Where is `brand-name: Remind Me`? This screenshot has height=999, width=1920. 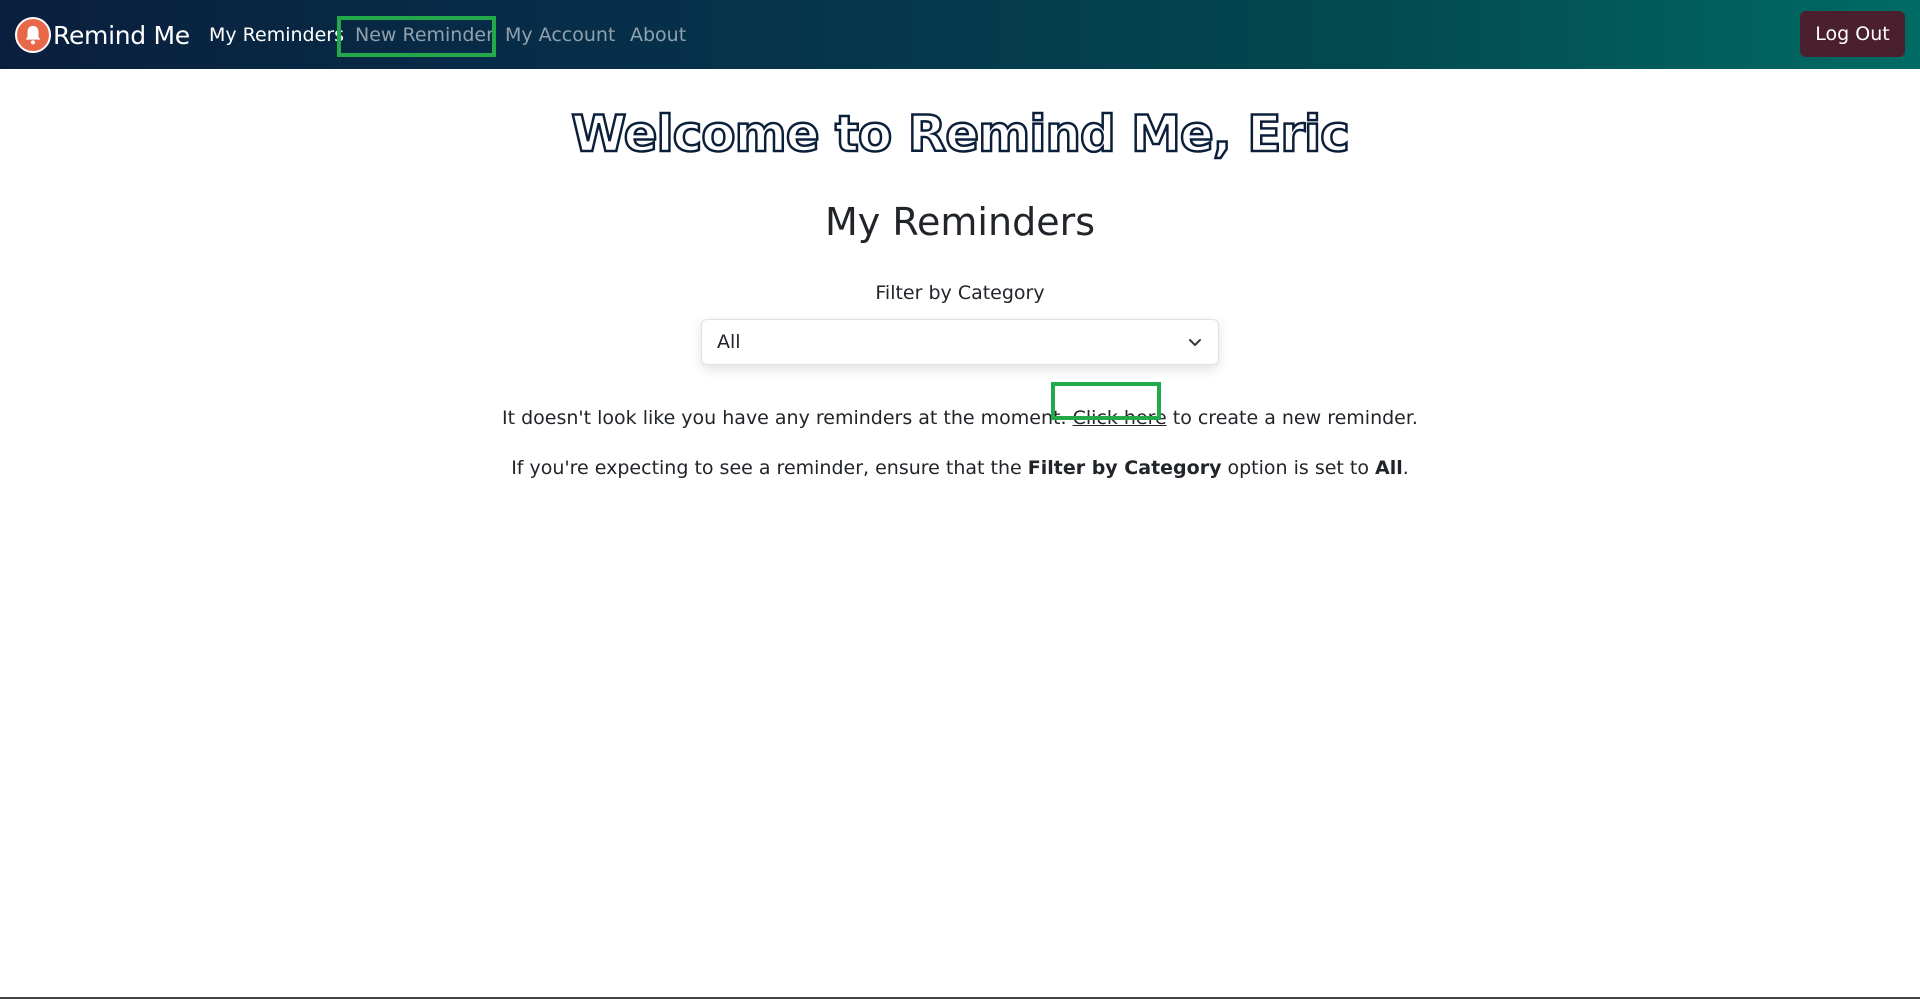 brand-name: Remind Me is located at coordinates (121, 35).